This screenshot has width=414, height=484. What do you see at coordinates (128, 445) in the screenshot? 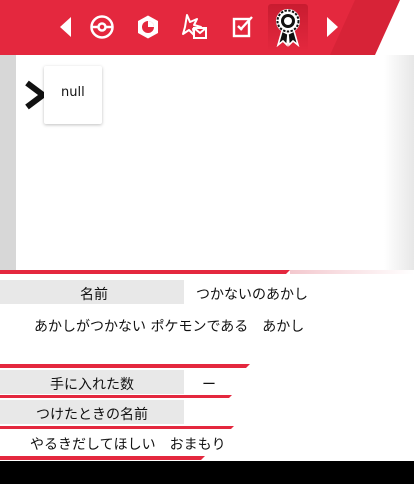
I see `title-value: やるきだしてほしい おまもり` at bounding box center [128, 445].